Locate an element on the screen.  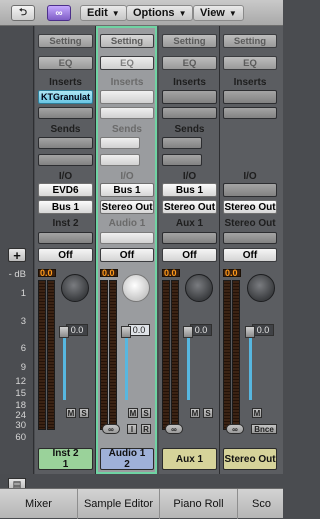
options-menu: Options ▼ is located at coordinates (160, 13).